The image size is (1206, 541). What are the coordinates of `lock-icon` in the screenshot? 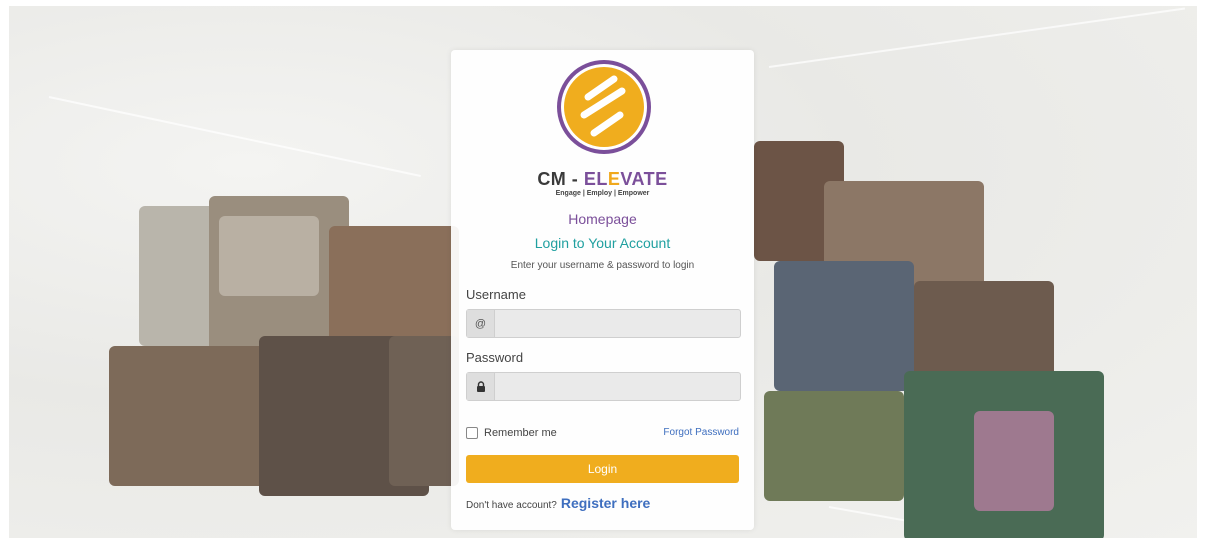 It's located at (481, 386).